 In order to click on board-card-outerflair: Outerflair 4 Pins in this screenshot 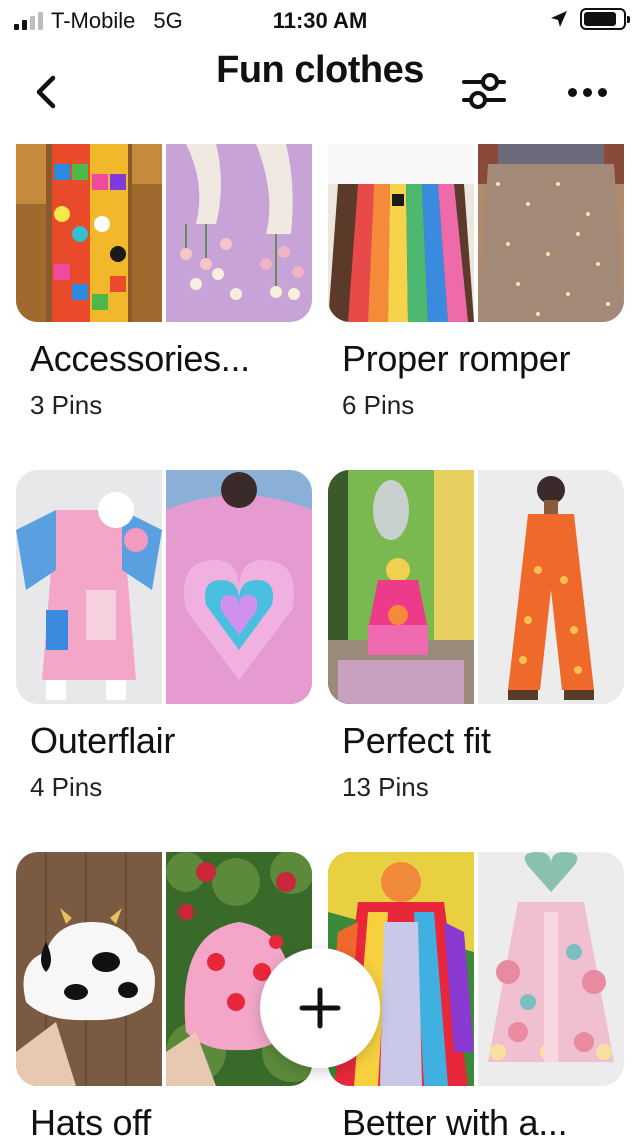, I will do `click(164, 650)`.